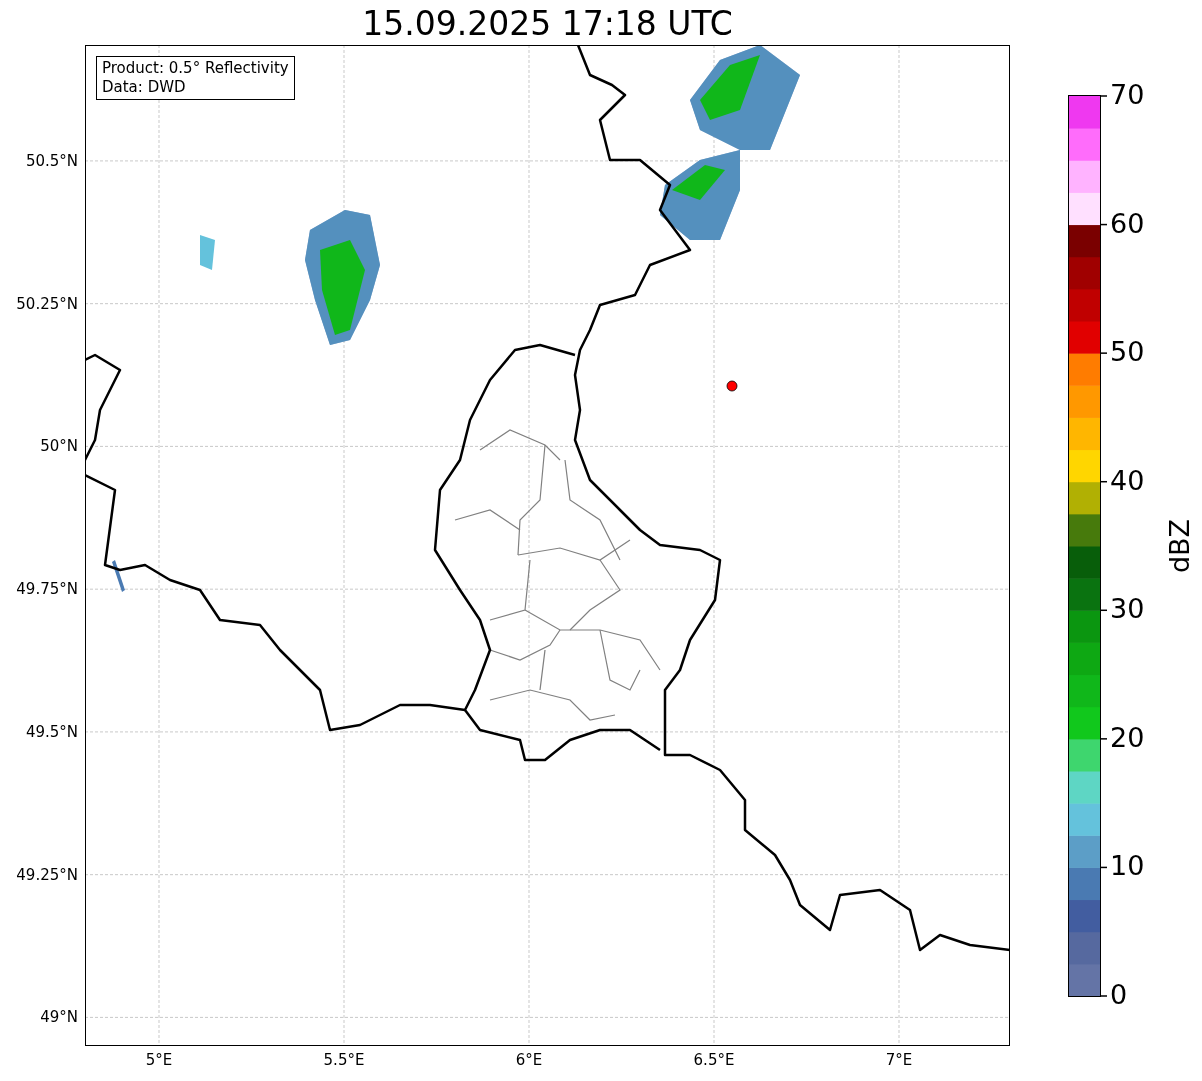 The image size is (1202, 1081). What do you see at coordinates (1180, 546) in the screenshot?
I see `colorbar-label: dBZ` at bounding box center [1180, 546].